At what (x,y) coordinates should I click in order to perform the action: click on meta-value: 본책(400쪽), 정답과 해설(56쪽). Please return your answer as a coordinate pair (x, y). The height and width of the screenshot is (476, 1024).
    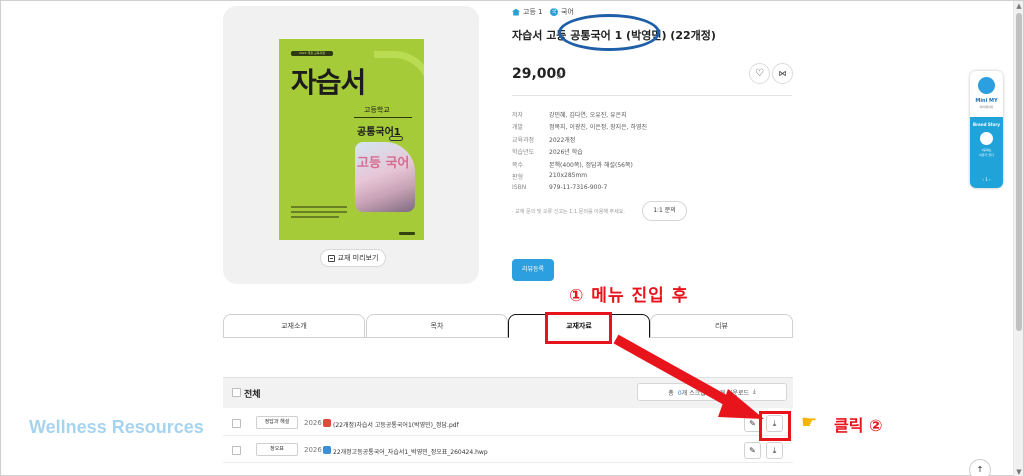
    Looking at the image, I should click on (591, 165).